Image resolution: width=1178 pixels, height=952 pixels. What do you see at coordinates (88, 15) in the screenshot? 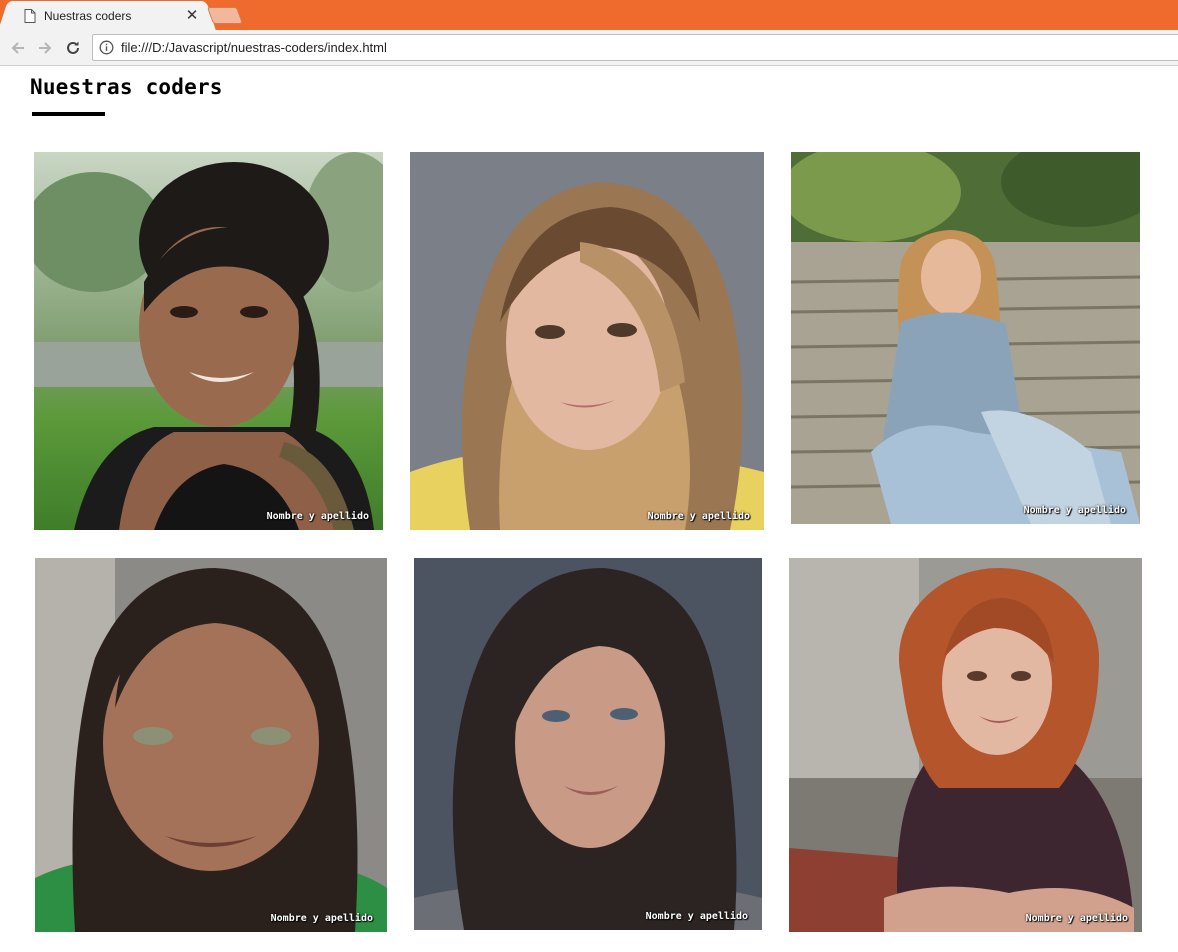
I see `tab-title: Nuestras coders` at bounding box center [88, 15].